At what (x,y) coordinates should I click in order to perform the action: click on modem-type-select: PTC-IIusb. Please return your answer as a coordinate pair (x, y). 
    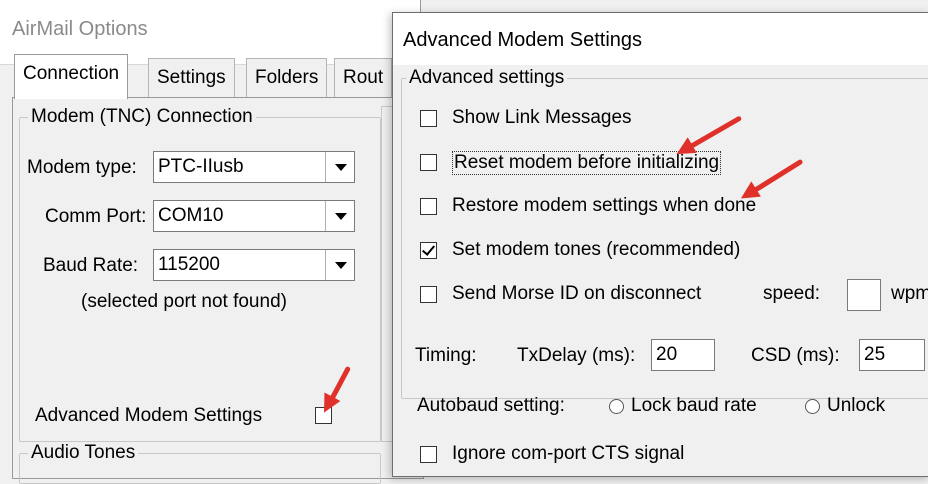
    Looking at the image, I should click on (254, 167).